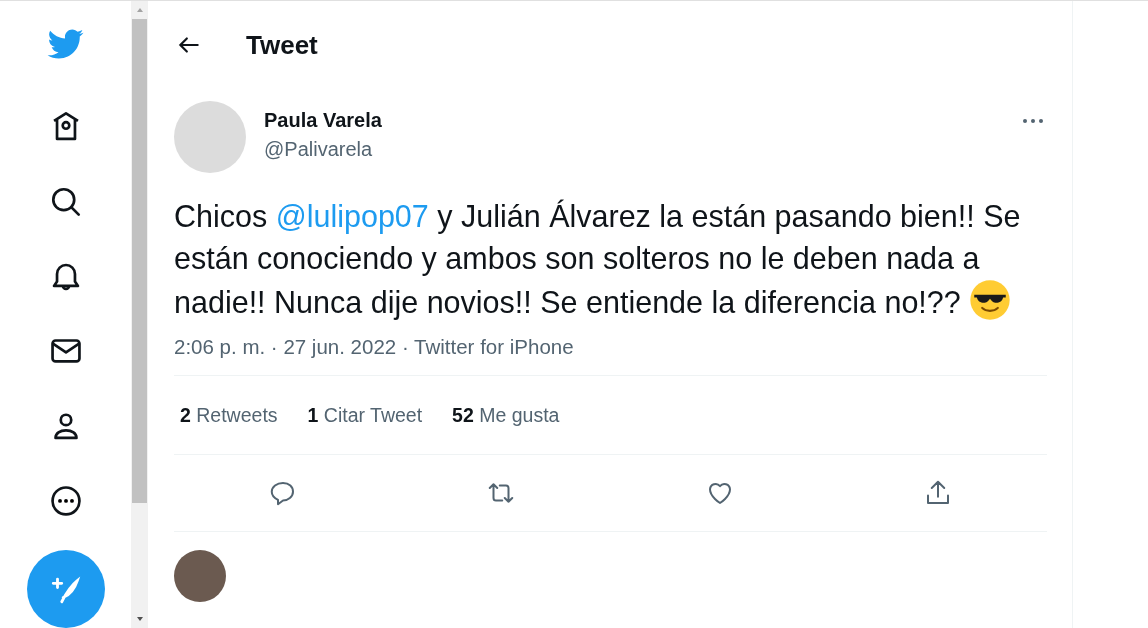 This screenshot has height=628, width=1148. I want to click on engagement-stat: 1 Citar Tweet, so click(365, 415).